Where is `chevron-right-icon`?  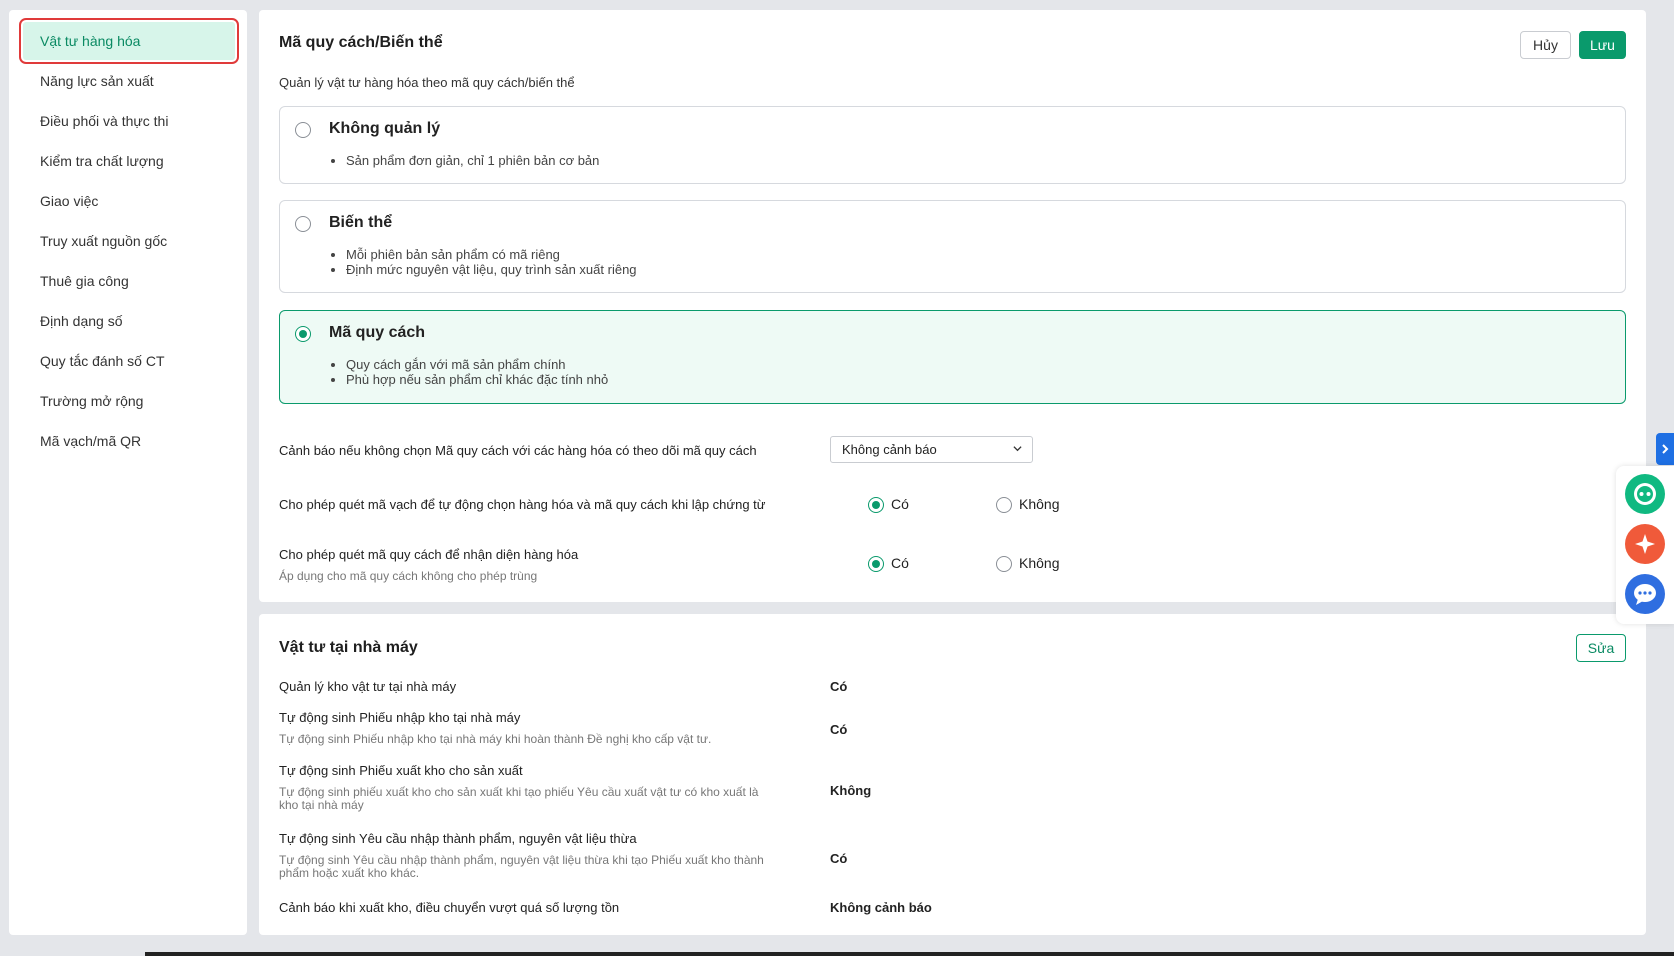
chevron-right-icon is located at coordinates (1665, 449).